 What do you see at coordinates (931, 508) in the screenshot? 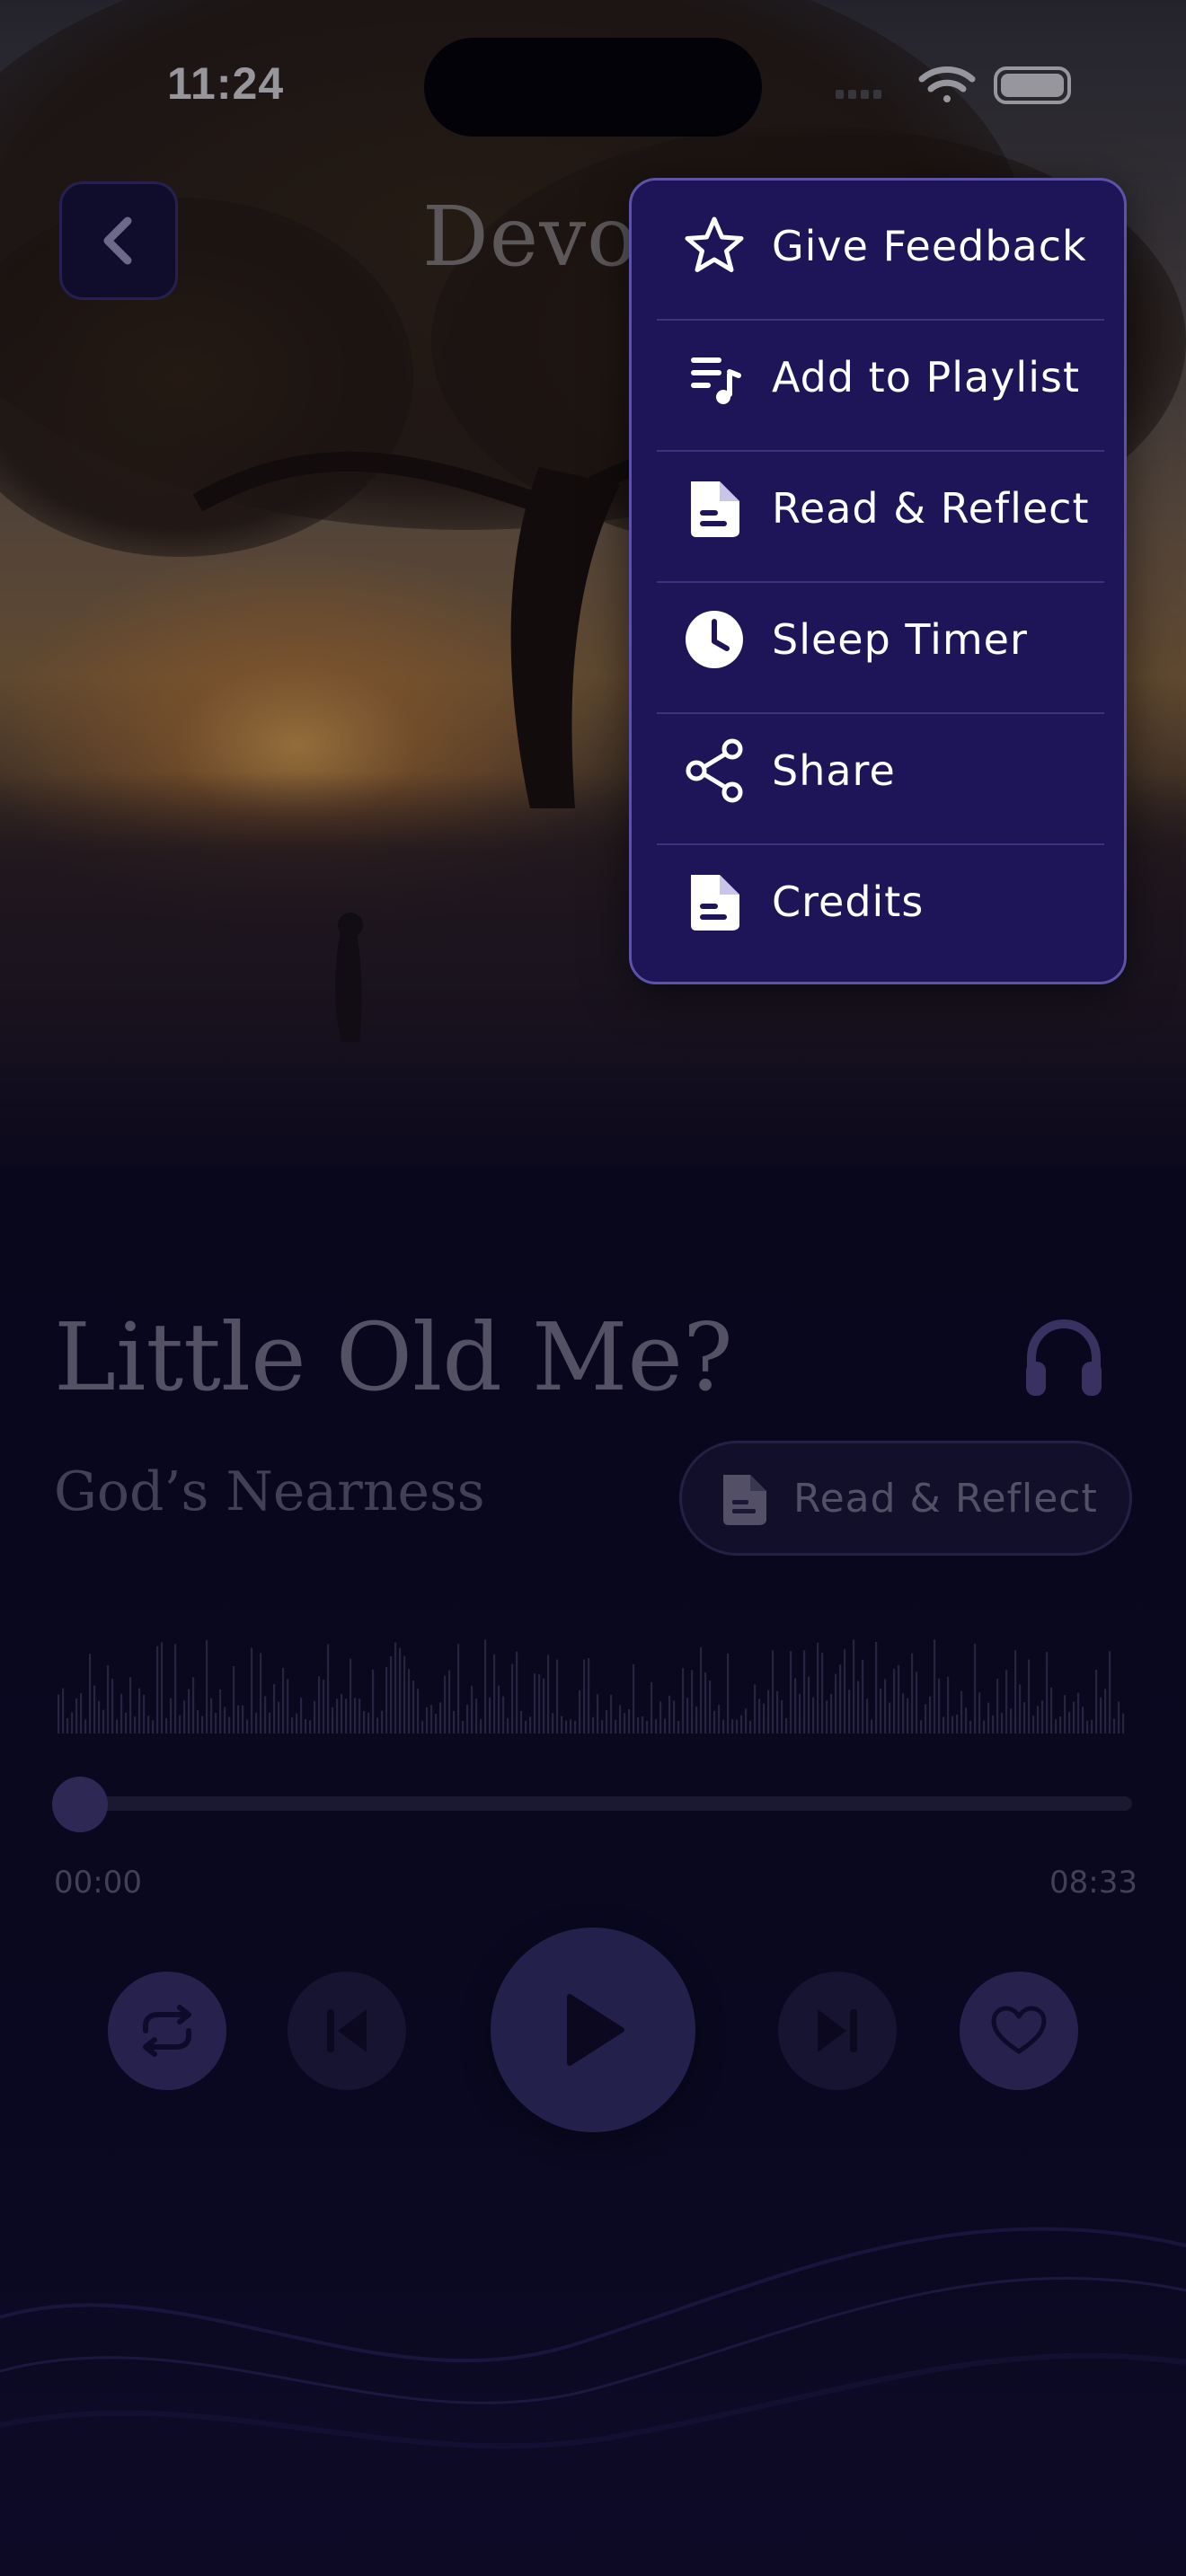
I see `menu-label: Read & Reflect` at bounding box center [931, 508].